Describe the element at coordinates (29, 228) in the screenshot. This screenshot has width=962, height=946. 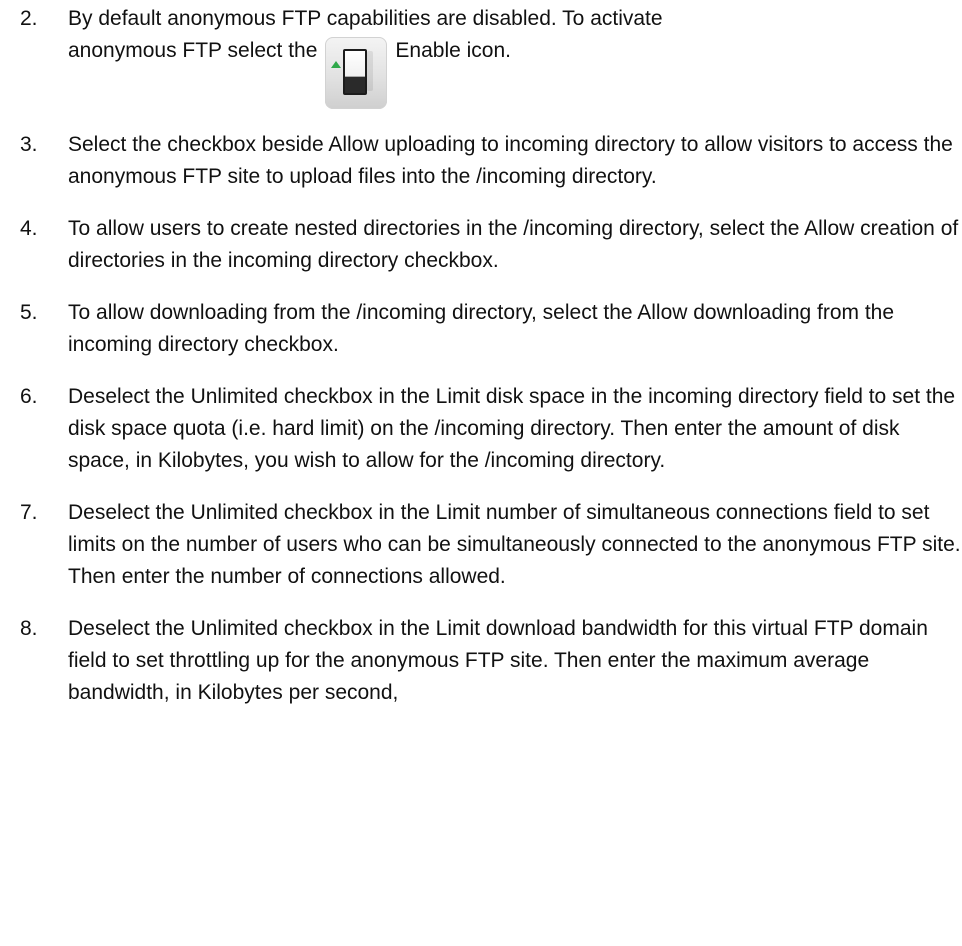
I see `step-number: 4.` at that location.